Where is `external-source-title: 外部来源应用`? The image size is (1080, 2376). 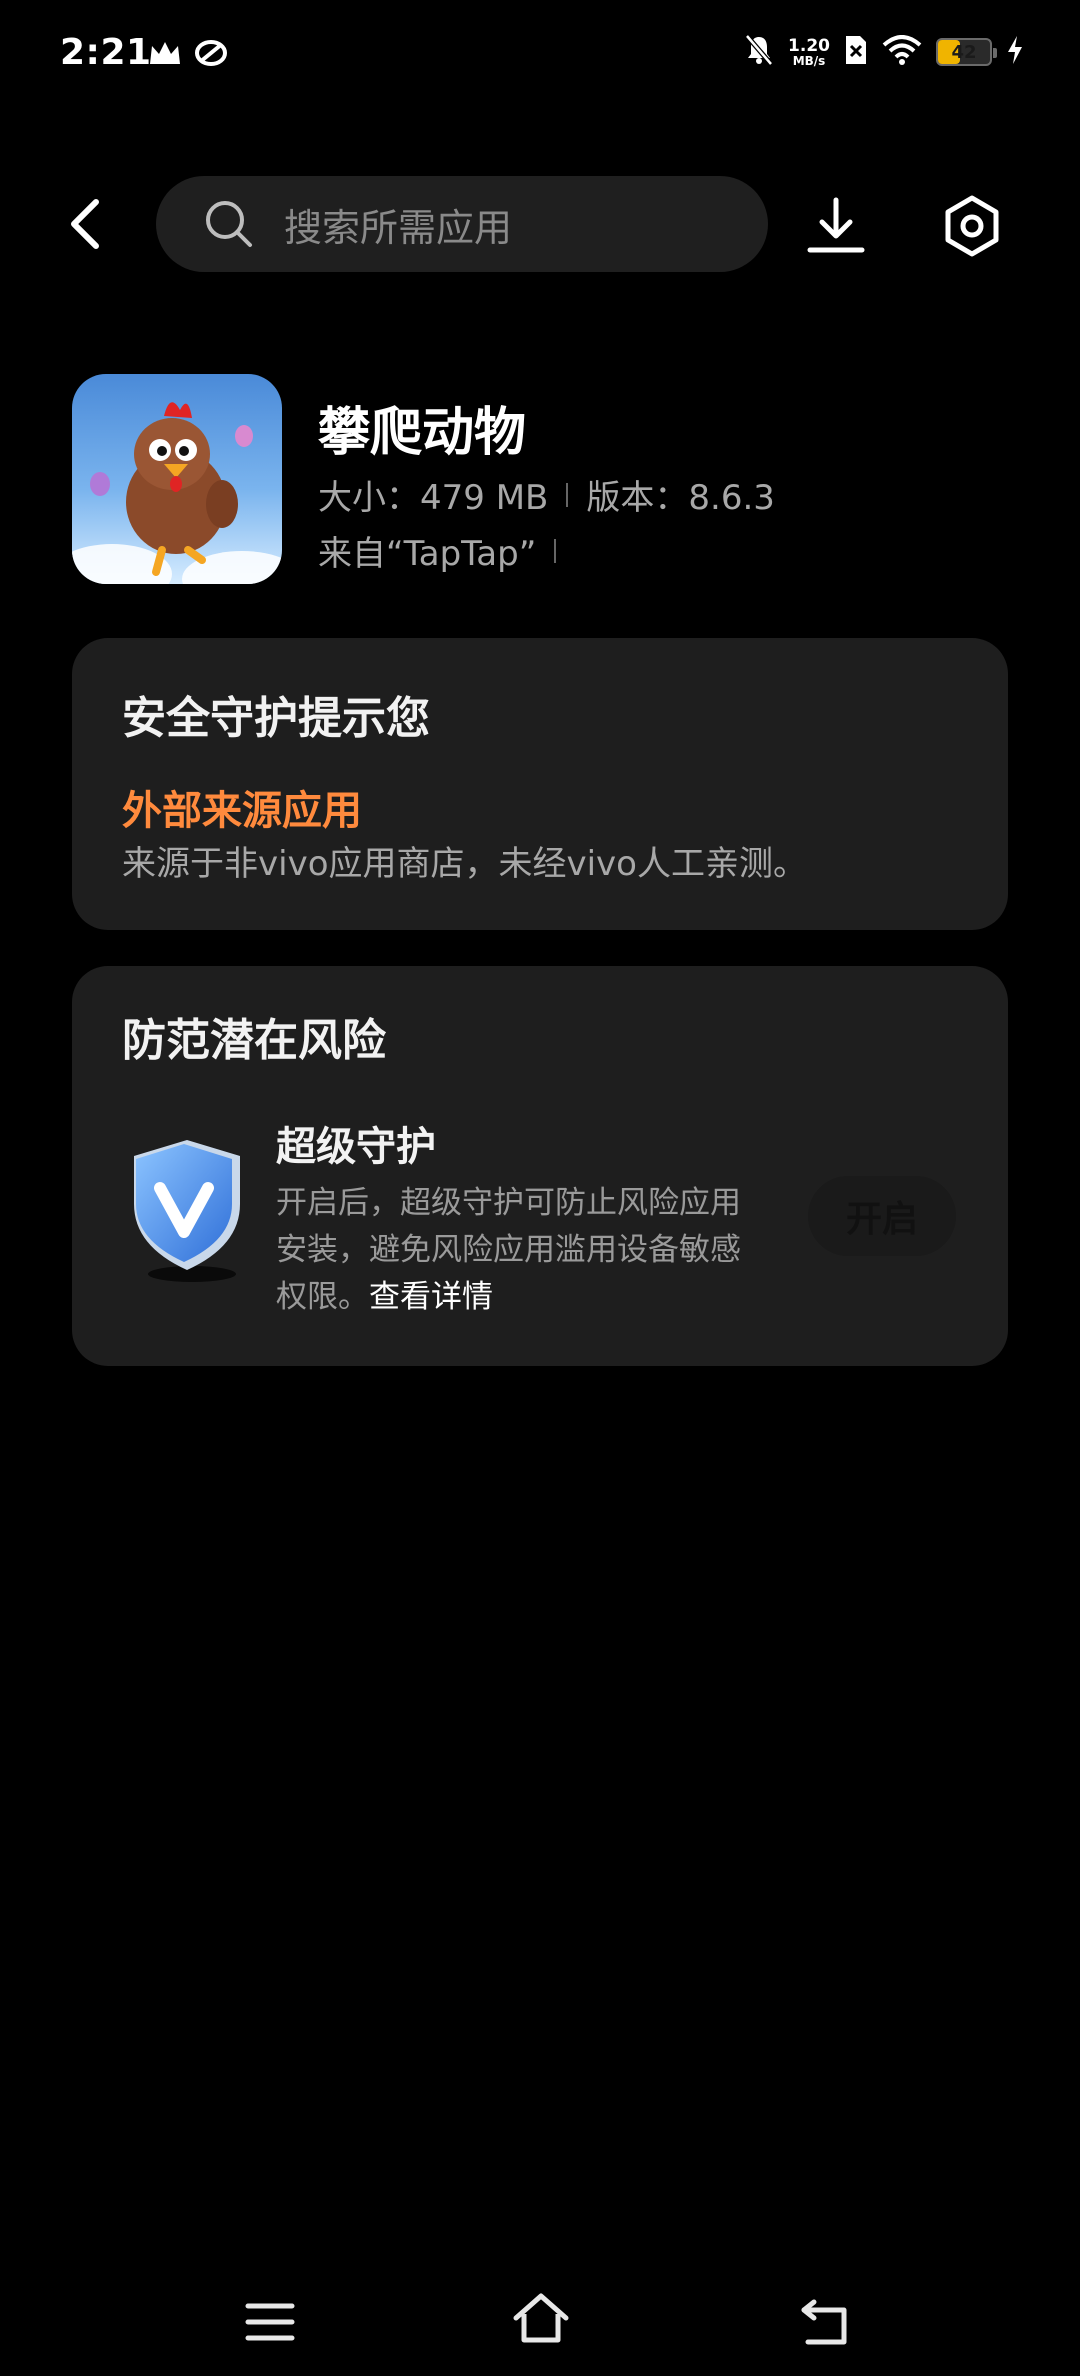
external-source-title: 外部来源应用 is located at coordinates (242, 811).